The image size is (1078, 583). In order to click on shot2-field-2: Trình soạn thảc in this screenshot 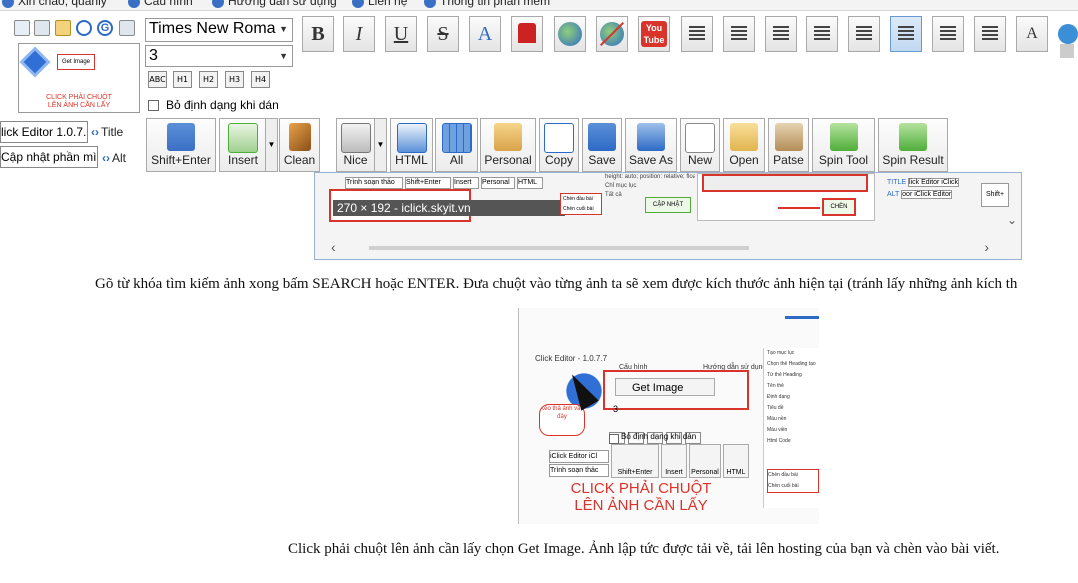, I will do `click(579, 470)`.